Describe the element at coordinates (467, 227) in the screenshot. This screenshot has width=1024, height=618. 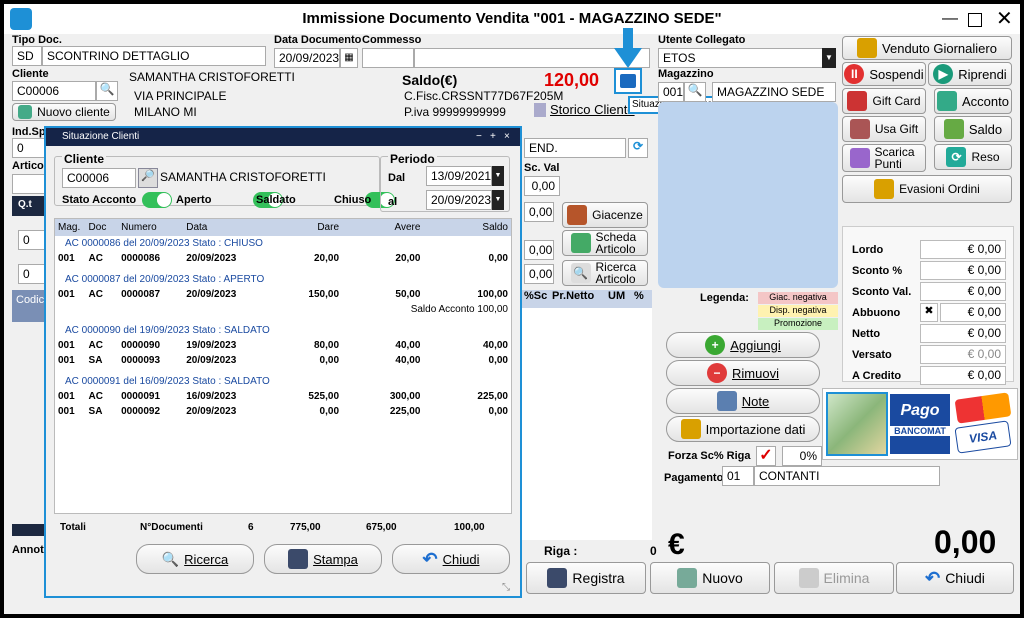
I see `column-header: Saldo` at that location.